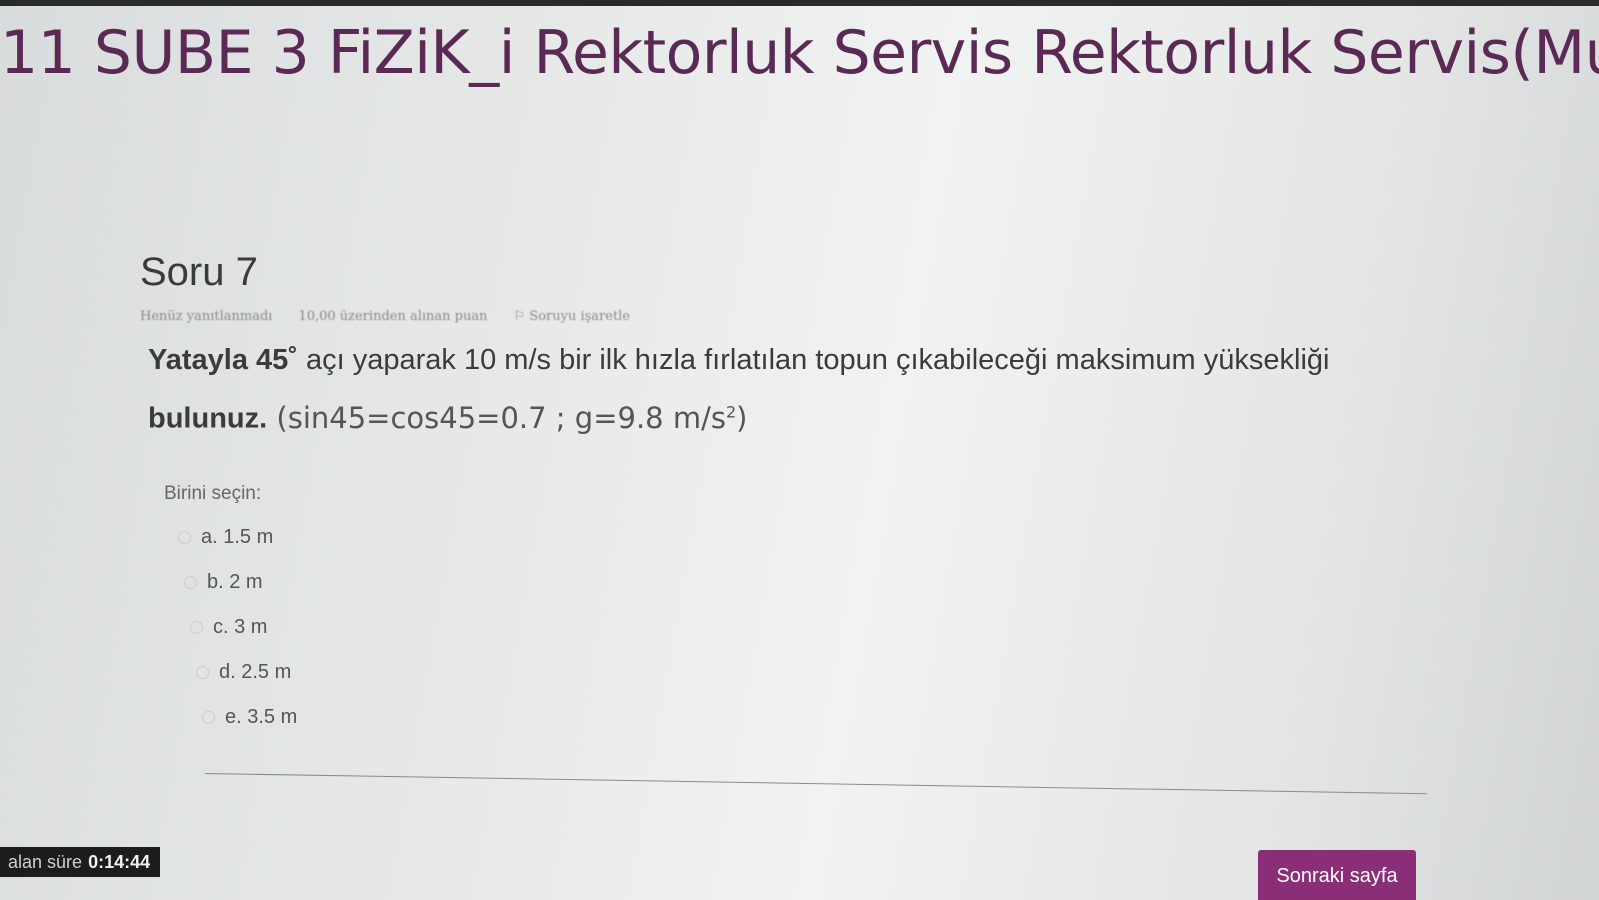 The image size is (1599, 900). What do you see at coordinates (255, 671) in the screenshot?
I see `option-label: d. 2.5 m` at bounding box center [255, 671].